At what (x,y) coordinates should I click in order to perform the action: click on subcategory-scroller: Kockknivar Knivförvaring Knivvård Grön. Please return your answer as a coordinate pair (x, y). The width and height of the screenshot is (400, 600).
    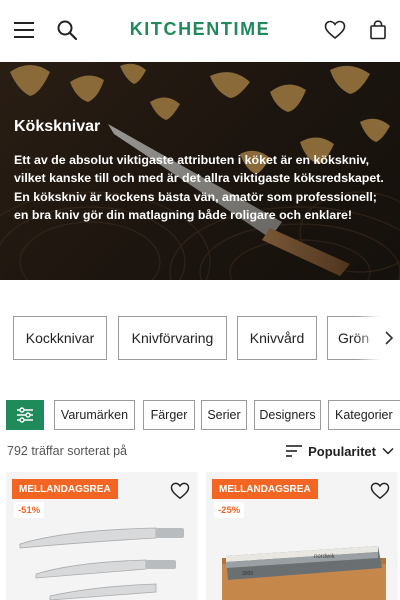
    Looking at the image, I should click on (200, 338).